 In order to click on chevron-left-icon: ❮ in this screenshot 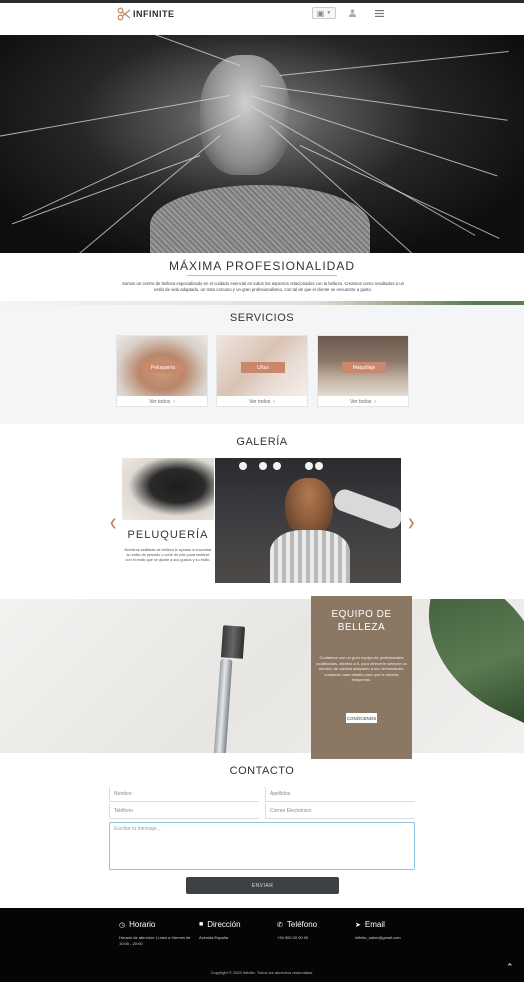, I will do `click(113, 523)`.